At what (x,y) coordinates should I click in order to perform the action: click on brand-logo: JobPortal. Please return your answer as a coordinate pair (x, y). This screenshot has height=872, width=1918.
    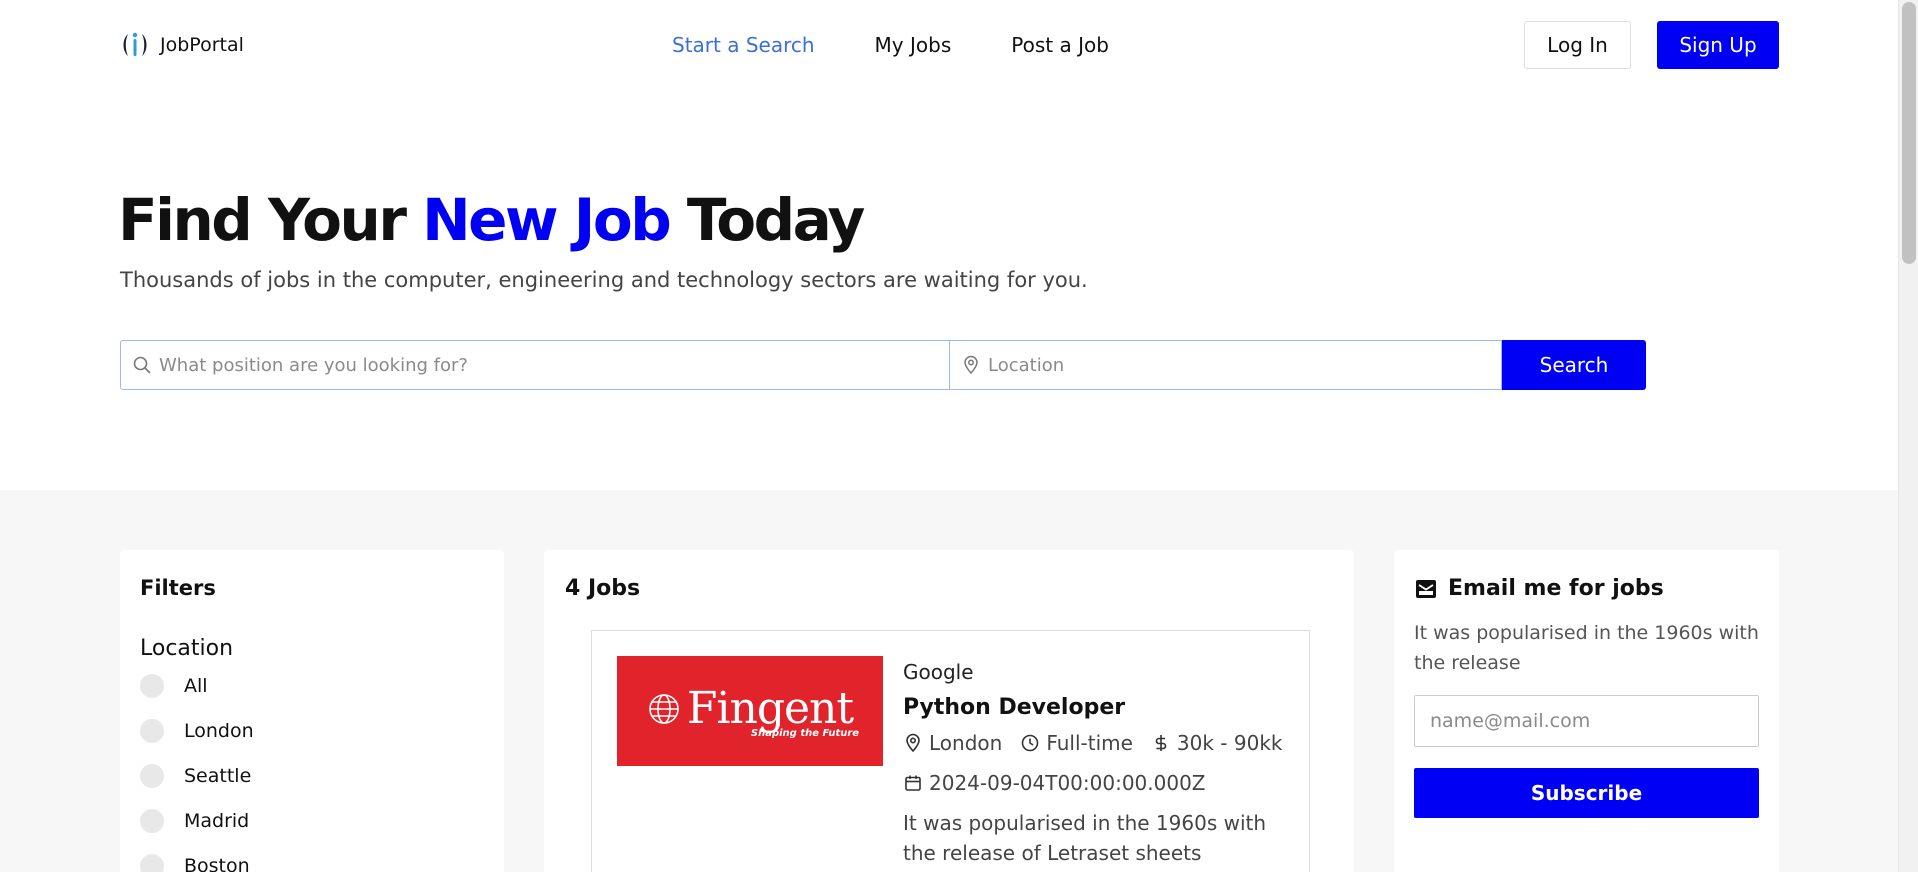
    Looking at the image, I should click on (182, 45).